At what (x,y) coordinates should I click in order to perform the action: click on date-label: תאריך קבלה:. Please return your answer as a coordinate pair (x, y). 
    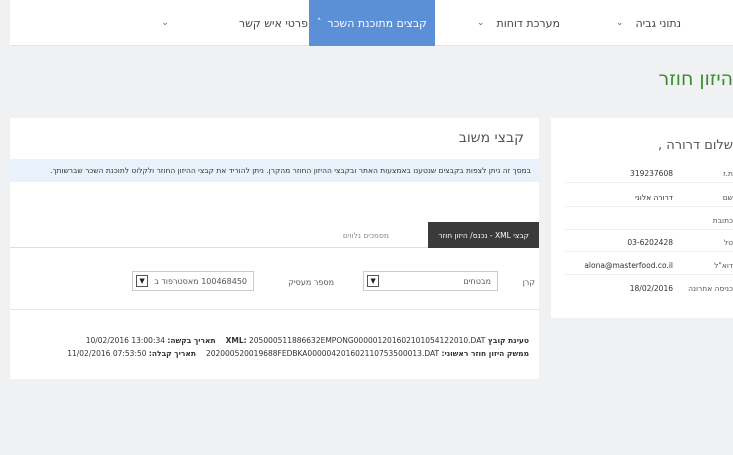
    Looking at the image, I should click on (172, 353).